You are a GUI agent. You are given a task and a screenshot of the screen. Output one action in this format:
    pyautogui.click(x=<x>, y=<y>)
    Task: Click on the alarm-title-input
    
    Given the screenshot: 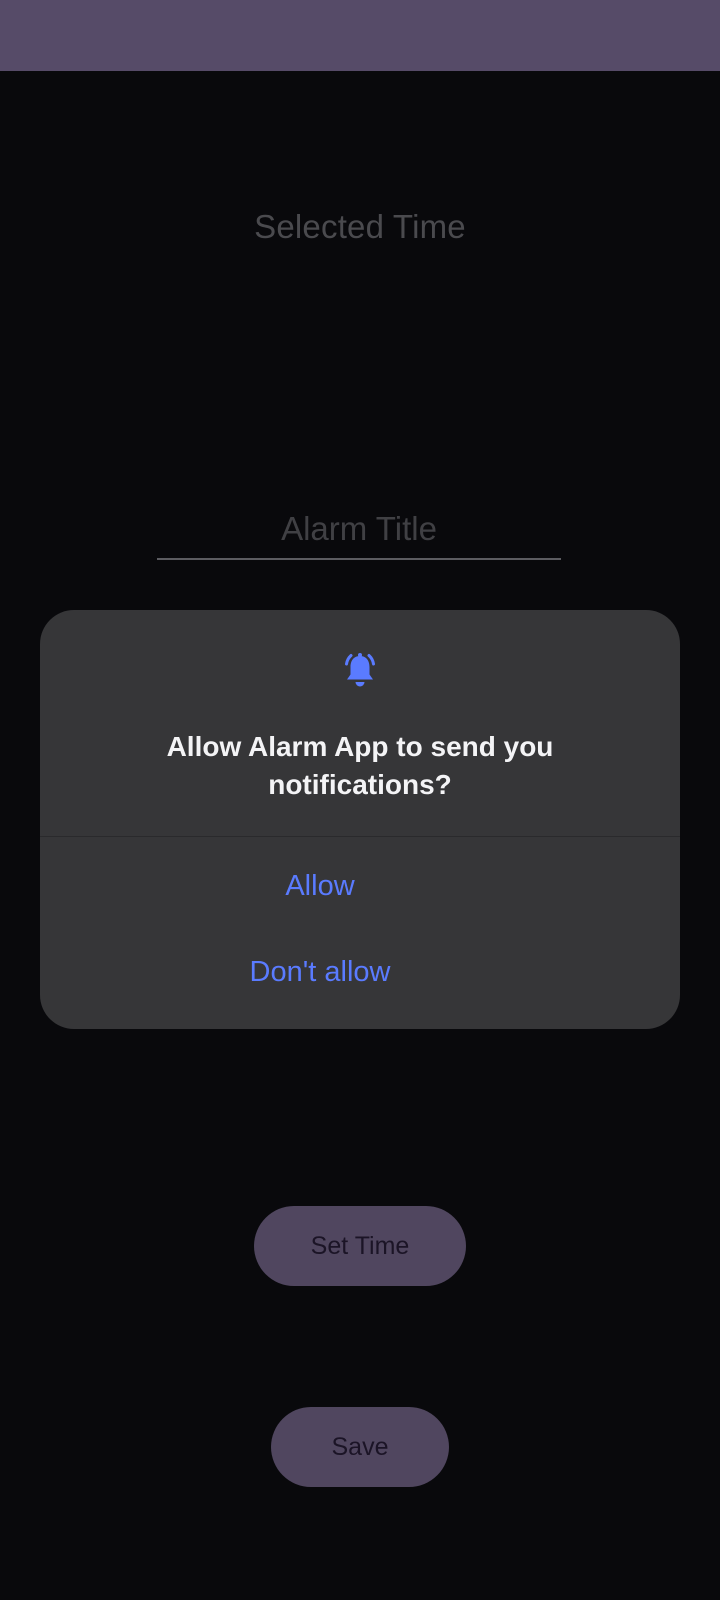 What is the action you would take?
    pyautogui.click(x=359, y=531)
    